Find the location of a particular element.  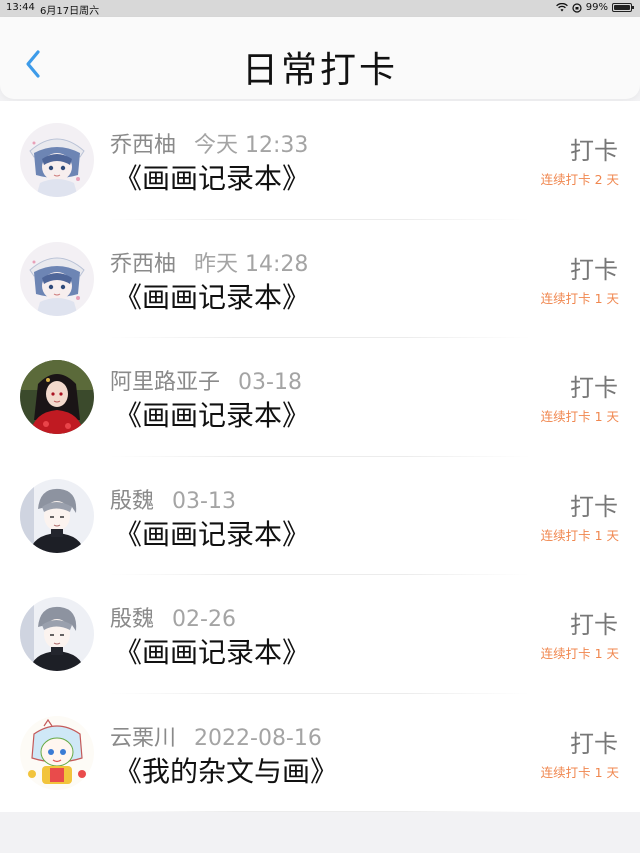

list-item: 阿里路亚子 03-18 《画画记录本》 打卡 连续打卡 1 天 is located at coordinates (320, 397).